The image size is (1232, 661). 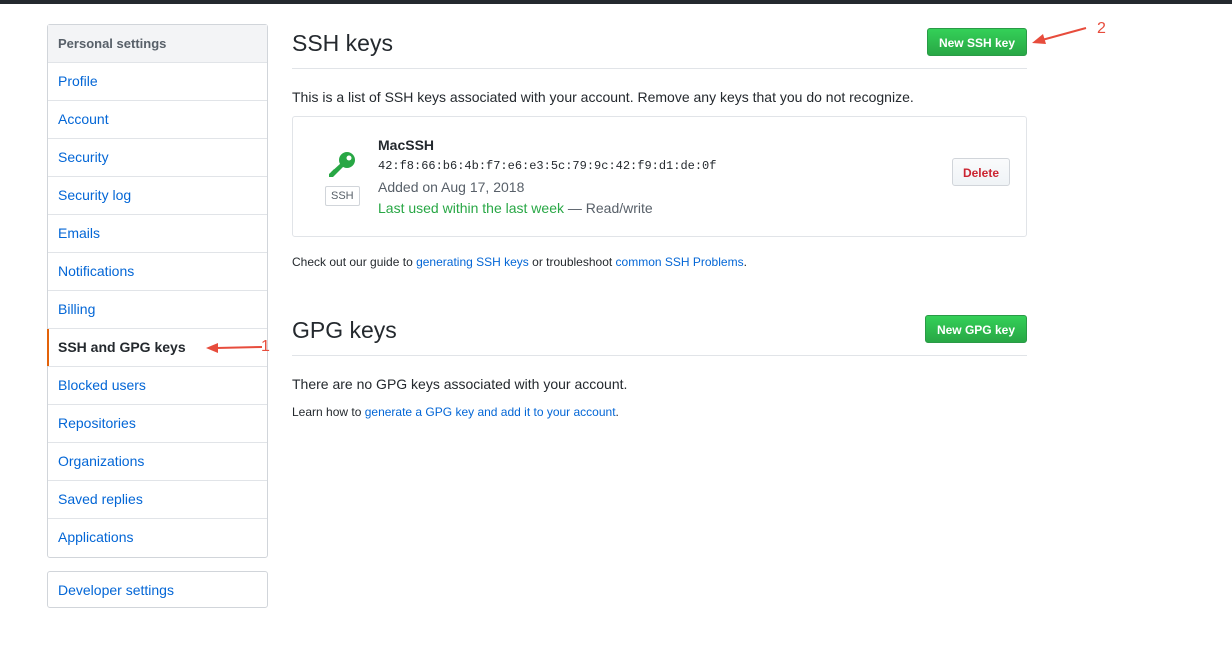 What do you see at coordinates (472, 262) in the screenshot?
I see `generating-ssh-keys-link: generating SSH keys` at bounding box center [472, 262].